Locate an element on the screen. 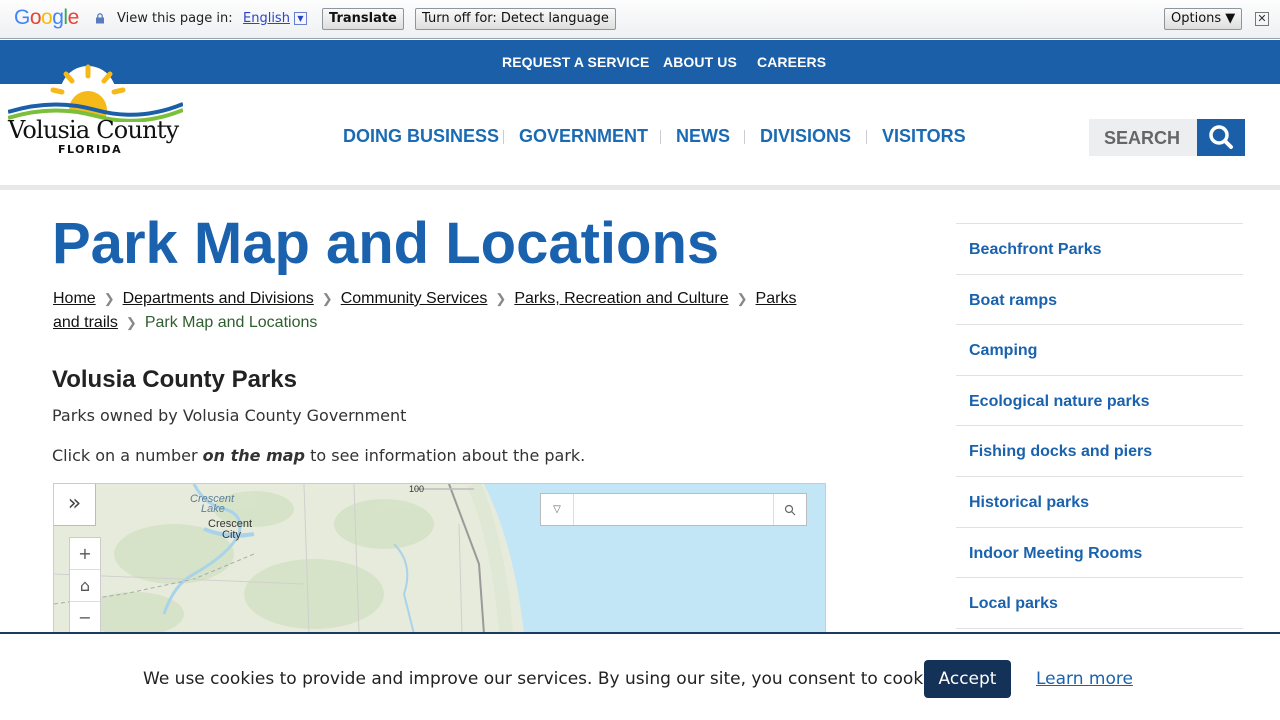 The height and width of the screenshot is (720, 1280). instruction-emphasis: on the map is located at coordinates (253, 455).